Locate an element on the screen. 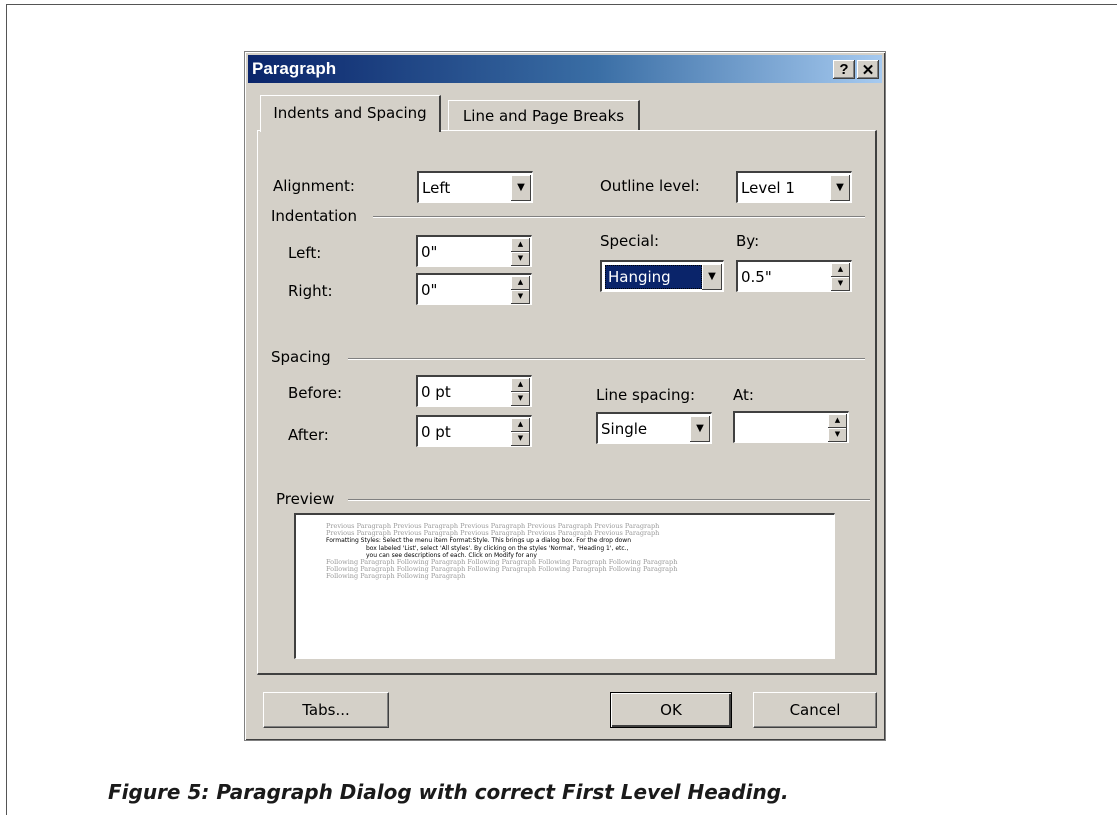 Image resolution: width=1117 pixels, height=815 pixels. tab-label: Indents and Spacing is located at coordinates (350, 113).